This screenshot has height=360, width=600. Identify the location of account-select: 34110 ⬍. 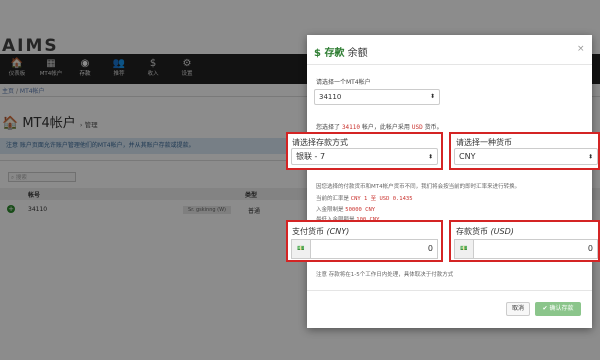
(377, 97).